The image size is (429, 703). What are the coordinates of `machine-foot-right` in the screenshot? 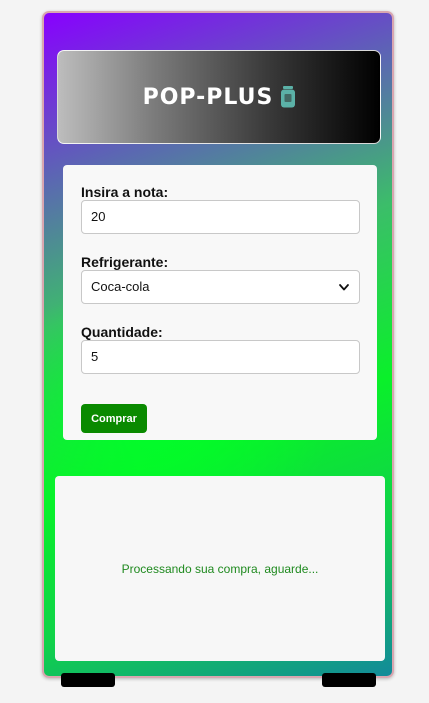 It's located at (349, 680).